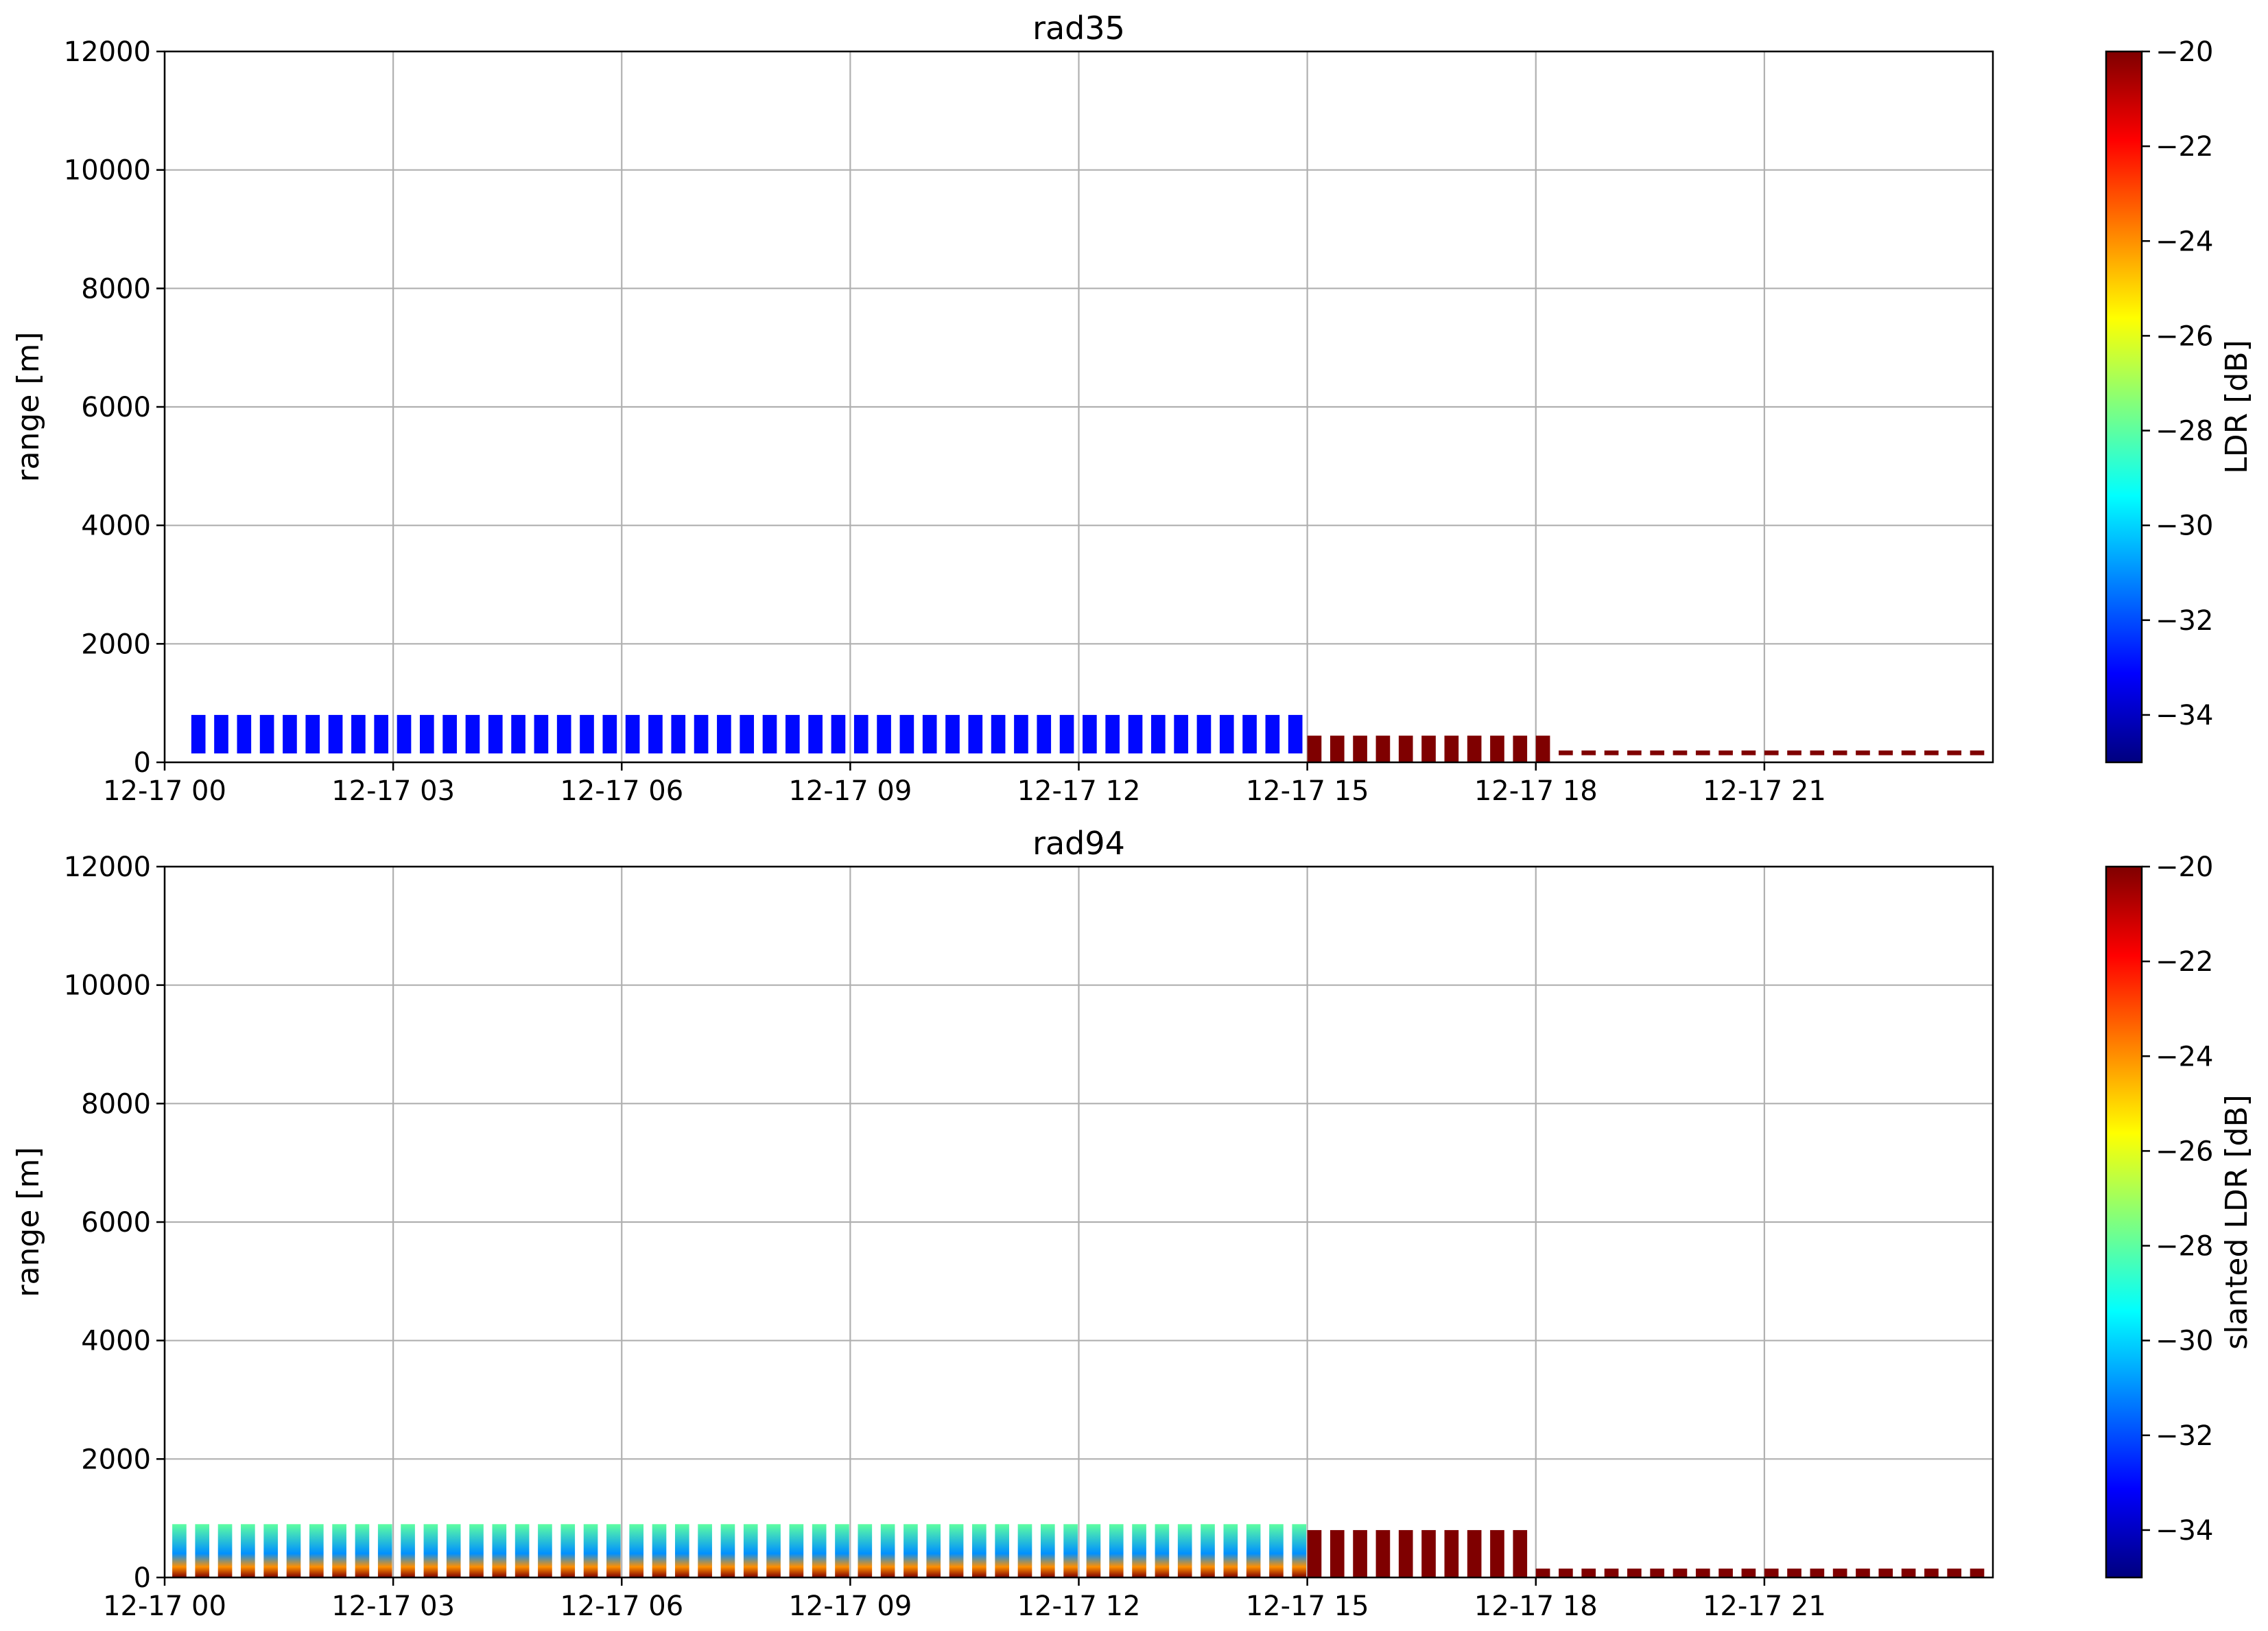 Image resolution: width=2268 pixels, height=1631 pixels. I want to click on y-tick-label: 6000, so click(116, 1223).